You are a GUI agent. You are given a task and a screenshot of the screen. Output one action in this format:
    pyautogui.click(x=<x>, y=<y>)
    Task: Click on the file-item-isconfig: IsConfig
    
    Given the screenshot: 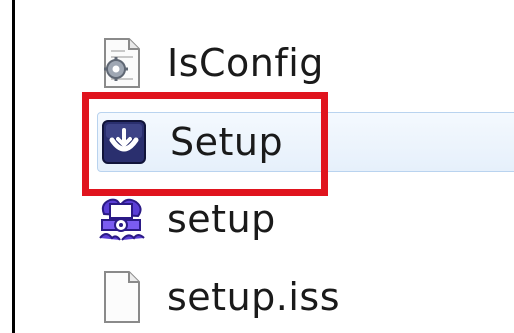 What is the action you would take?
    pyautogui.click(x=304, y=63)
    